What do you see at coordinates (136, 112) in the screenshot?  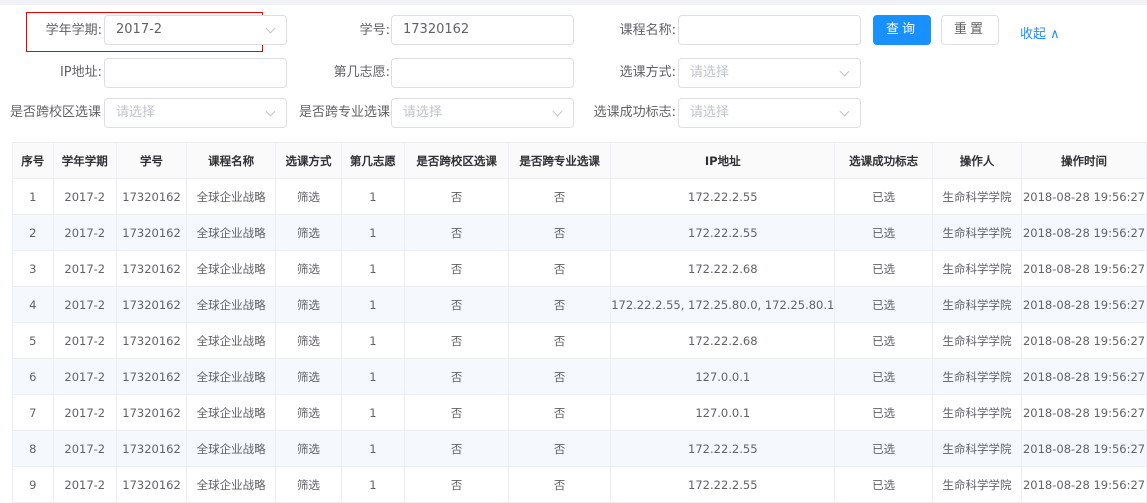 I see `cross-campus-placeholder: 请选择` at bounding box center [136, 112].